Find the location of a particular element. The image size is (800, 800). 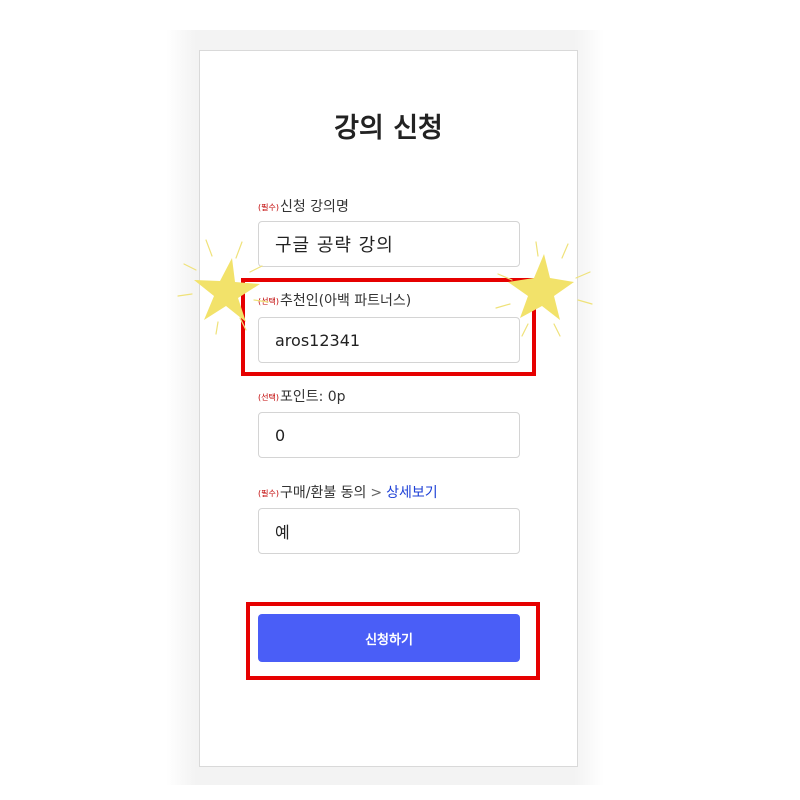

page-title: 강의 신청 is located at coordinates (388, 128).